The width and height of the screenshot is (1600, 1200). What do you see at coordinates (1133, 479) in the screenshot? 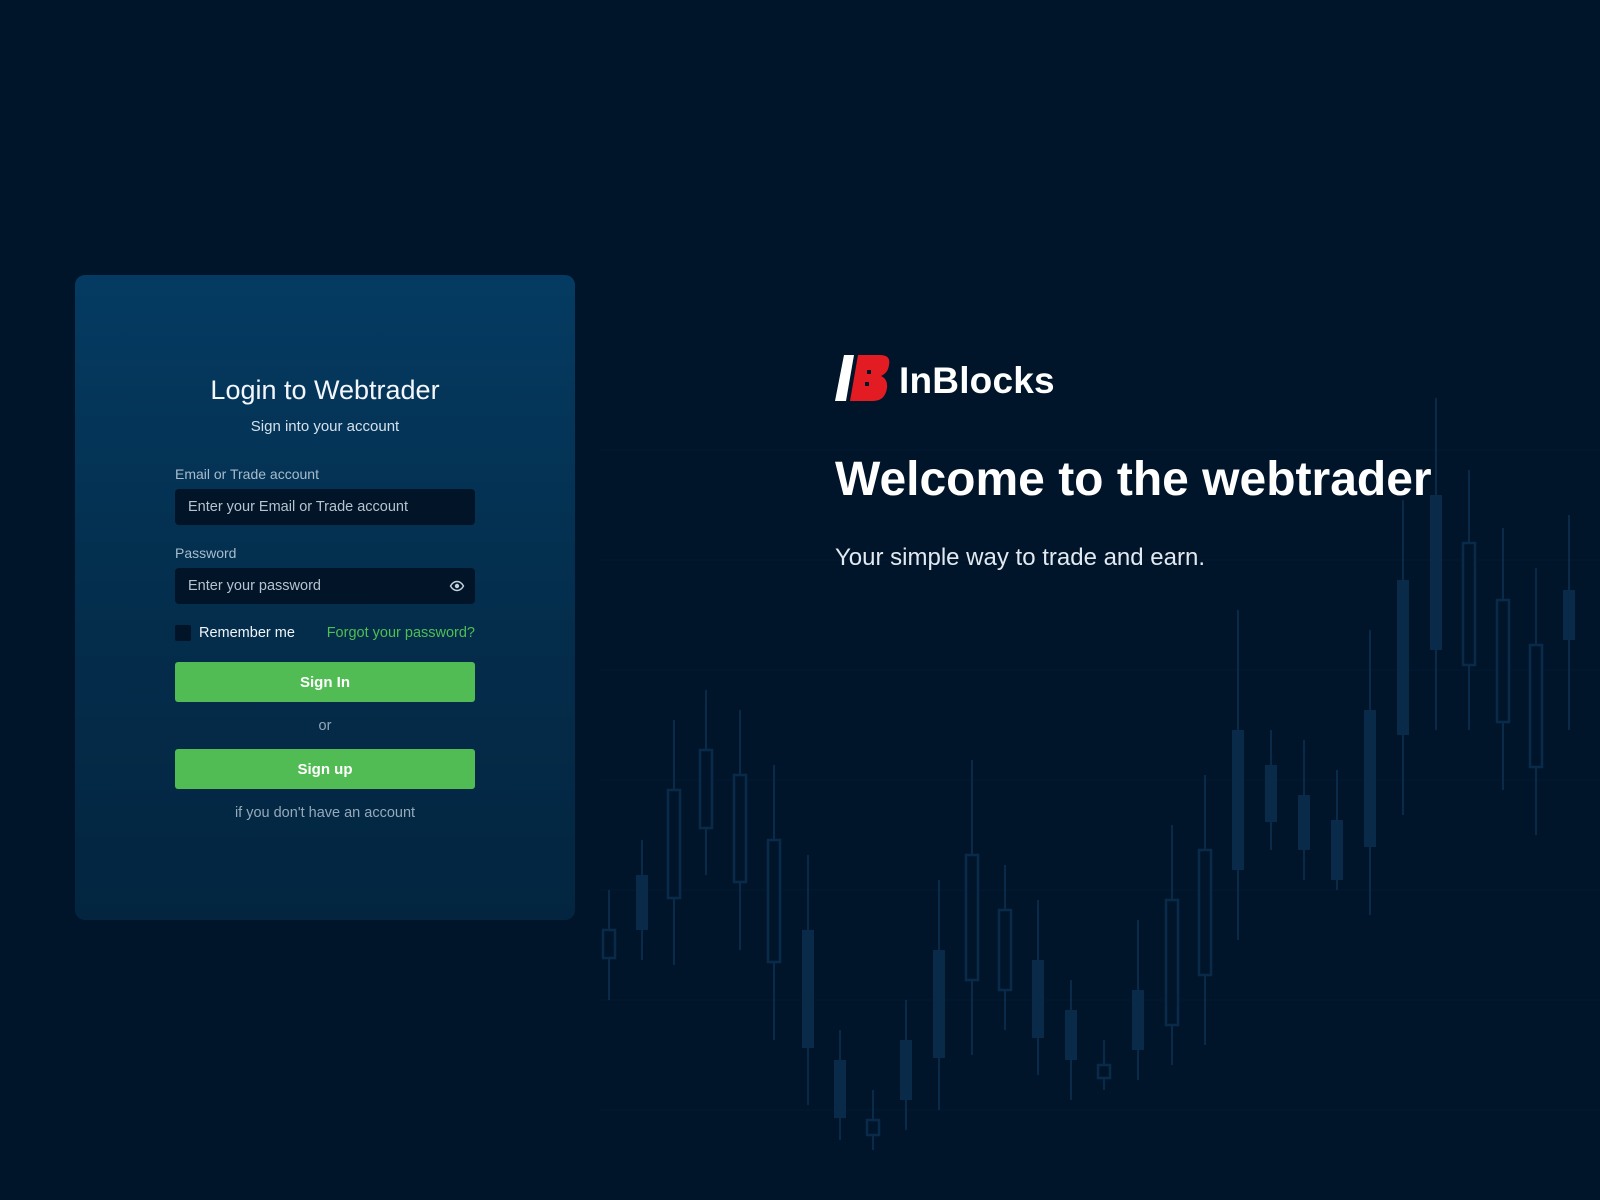
I see `welcome-heading: Welcome to the webtrader` at bounding box center [1133, 479].